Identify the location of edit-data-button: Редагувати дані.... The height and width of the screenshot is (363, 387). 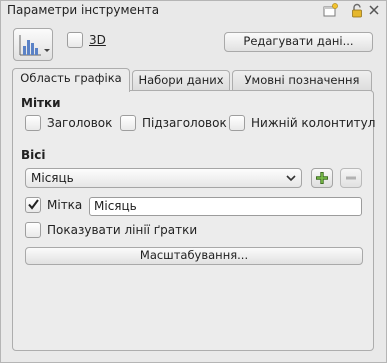
(298, 42).